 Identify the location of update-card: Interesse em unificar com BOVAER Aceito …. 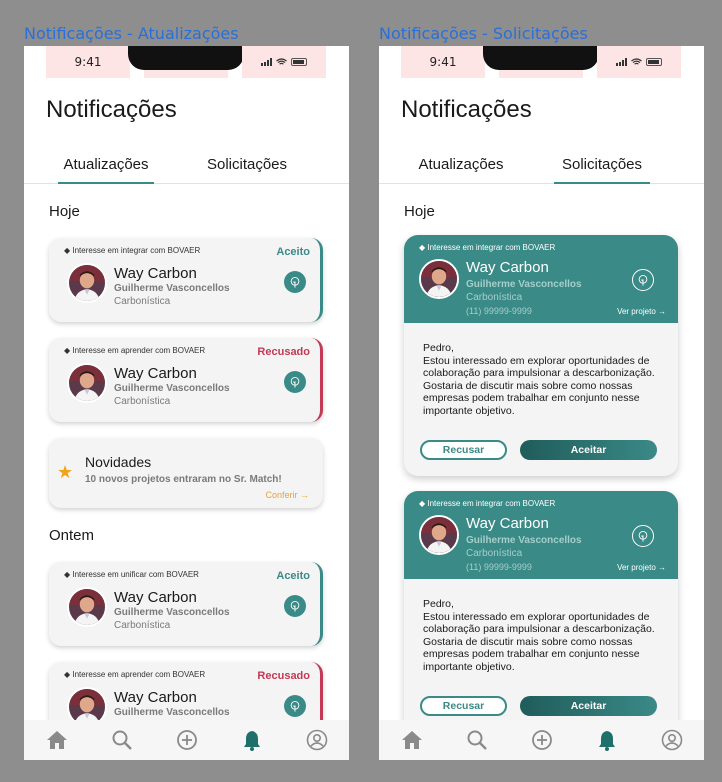
(186, 604).